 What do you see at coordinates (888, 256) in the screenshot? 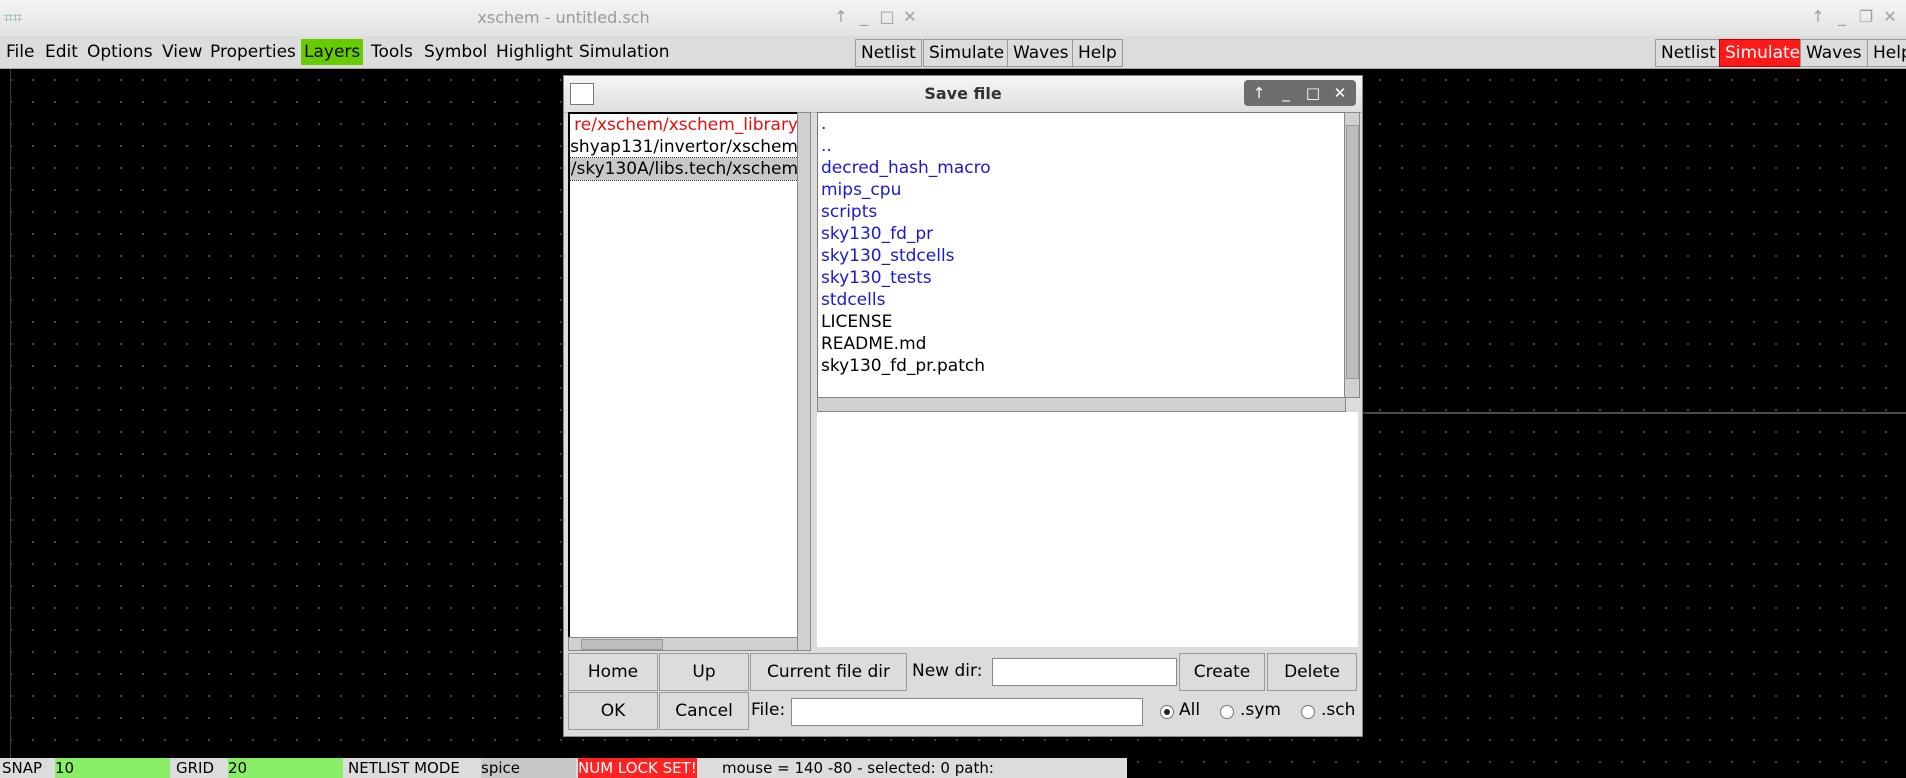
I see `file-item: sky130_stdcells` at bounding box center [888, 256].